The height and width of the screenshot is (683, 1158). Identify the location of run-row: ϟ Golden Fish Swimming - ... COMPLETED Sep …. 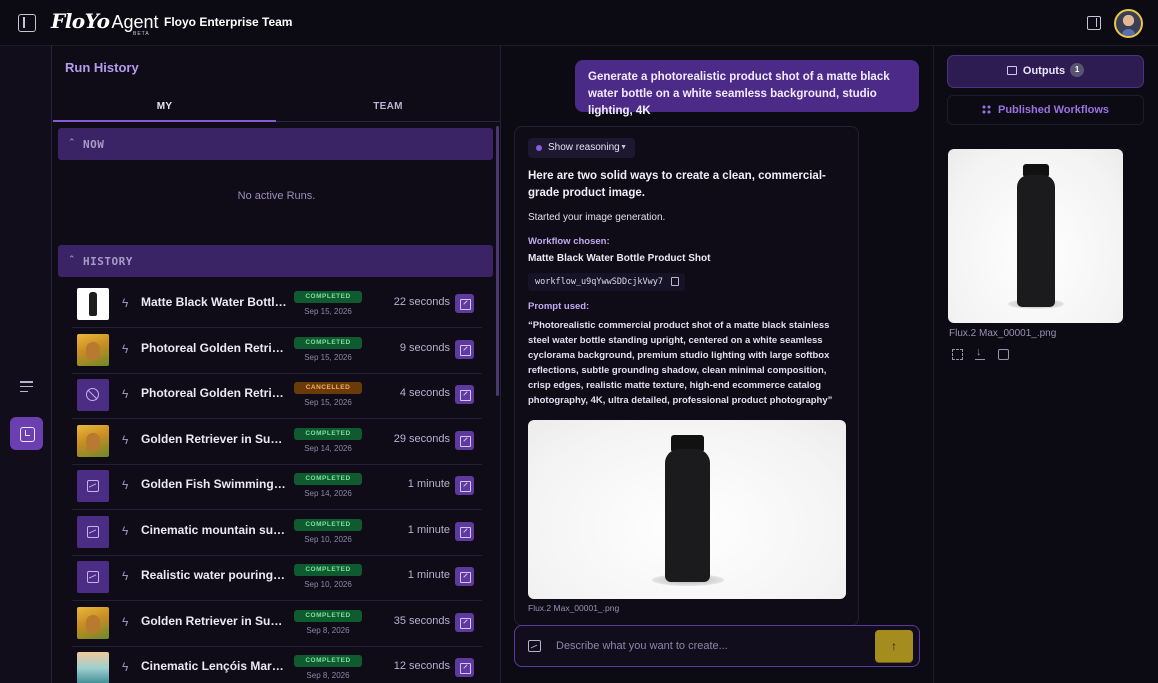
(277, 487).